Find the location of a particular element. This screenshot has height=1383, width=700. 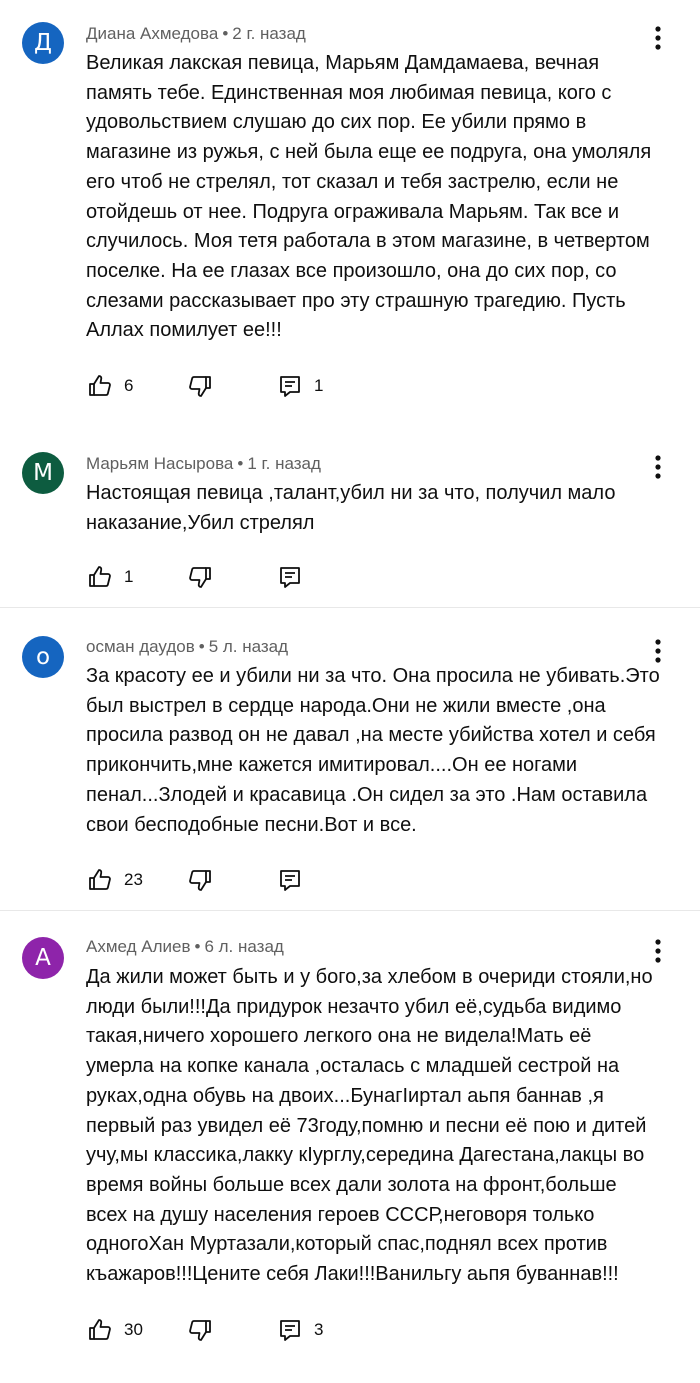

like-count: 1 is located at coordinates (129, 576).